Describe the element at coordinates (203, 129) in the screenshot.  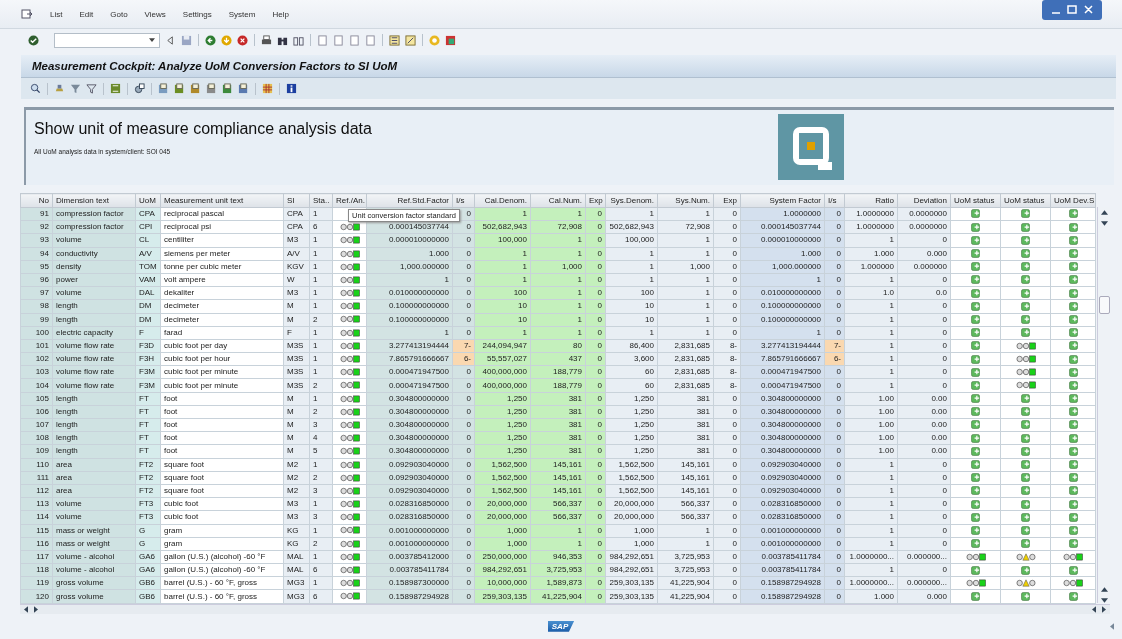
I see `heading: Show unit of measure compliance analysis data` at that location.